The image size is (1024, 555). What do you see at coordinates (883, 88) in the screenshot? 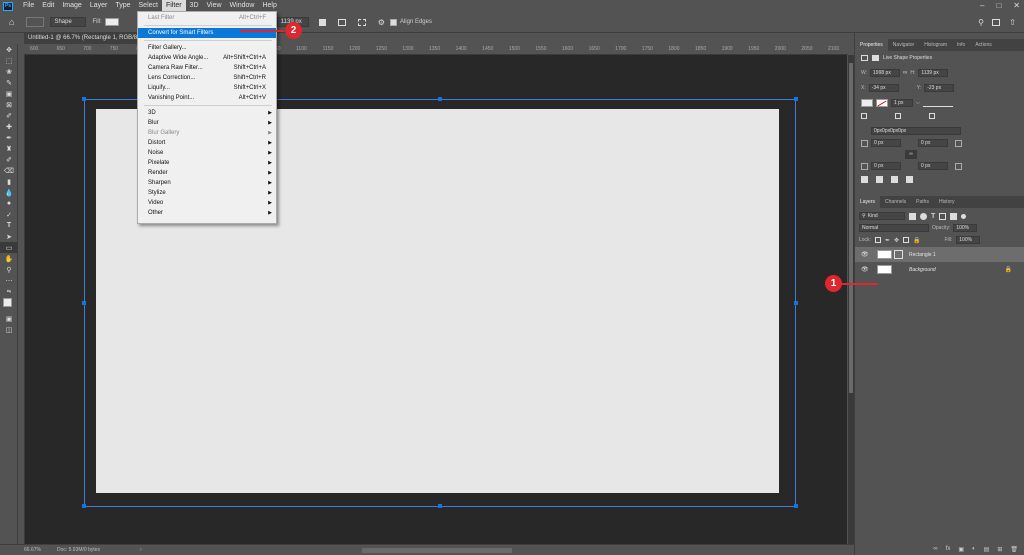
I see `x-input: -34 px` at bounding box center [883, 88].